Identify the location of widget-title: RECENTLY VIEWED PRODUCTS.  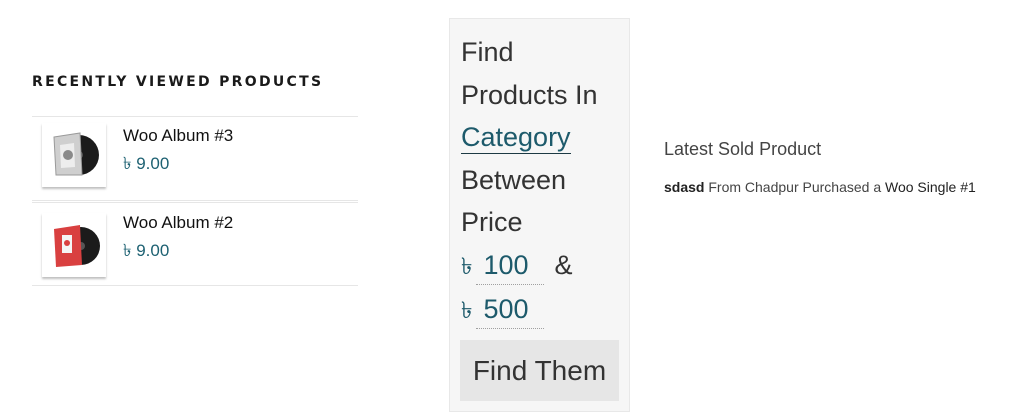
(178, 82).